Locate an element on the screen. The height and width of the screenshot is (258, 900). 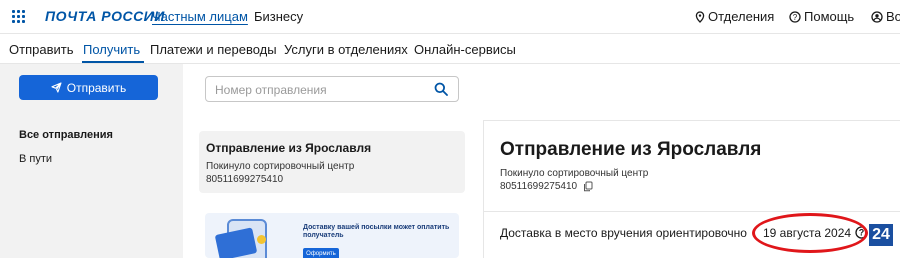
sidebar-item-all-shipments: Все отправления is located at coordinates (66, 135).